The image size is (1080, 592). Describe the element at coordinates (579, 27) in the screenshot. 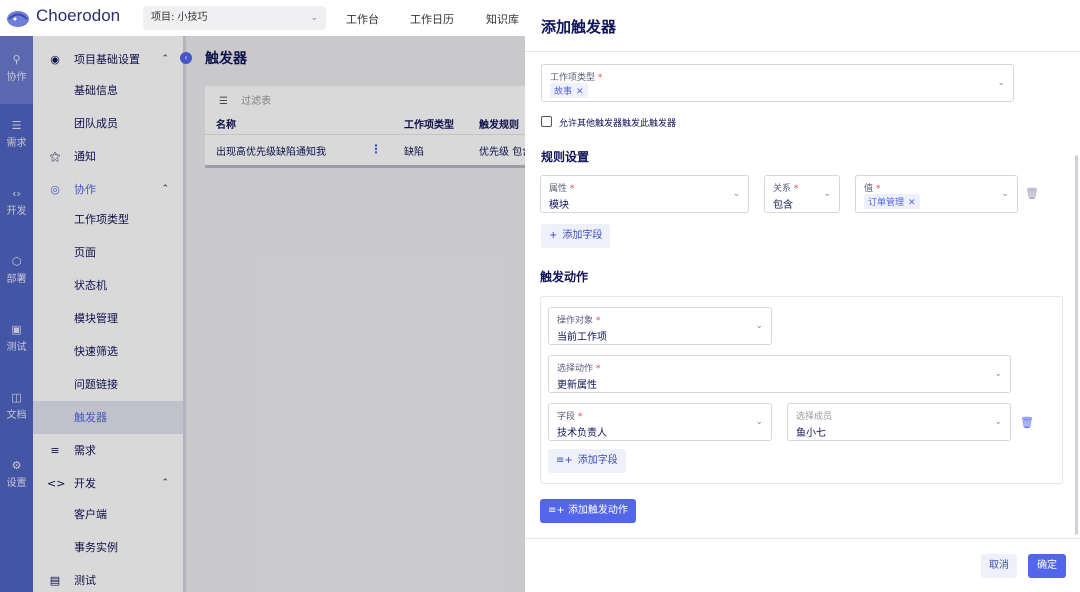

I see `drawer-title: 添加触发器` at that location.